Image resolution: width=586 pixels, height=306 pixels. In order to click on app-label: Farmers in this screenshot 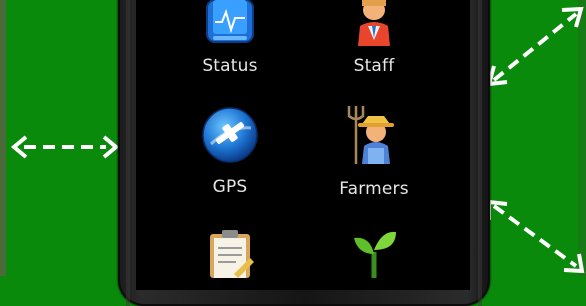, I will do `click(374, 189)`.